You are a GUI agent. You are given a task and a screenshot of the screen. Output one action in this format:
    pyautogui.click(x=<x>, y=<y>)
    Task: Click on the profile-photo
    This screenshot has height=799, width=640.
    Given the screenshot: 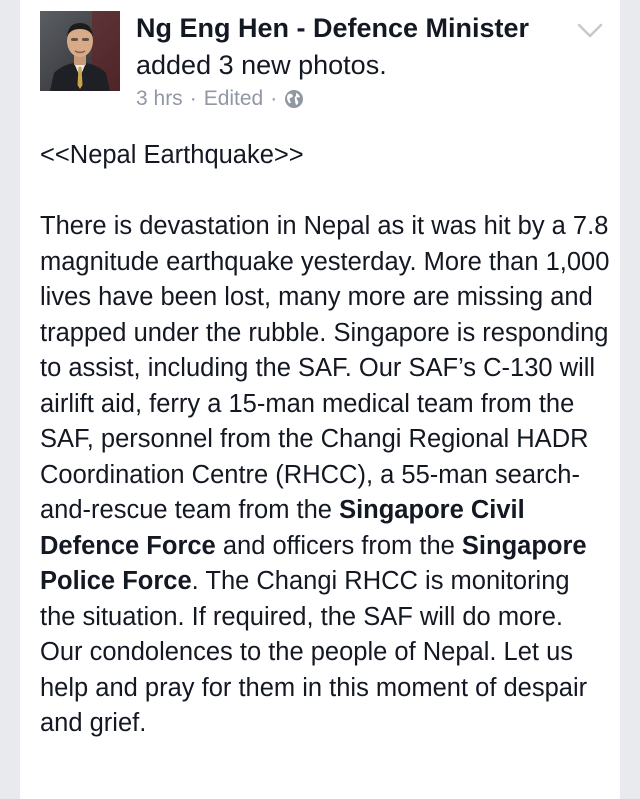 What is the action you would take?
    pyautogui.click(x=80, y=51)
    